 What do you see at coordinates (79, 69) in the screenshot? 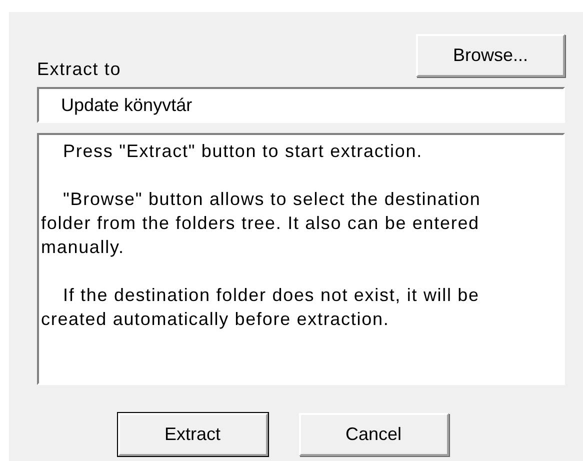
I see `field-label: Extract to` at bounding box center [79, 69].